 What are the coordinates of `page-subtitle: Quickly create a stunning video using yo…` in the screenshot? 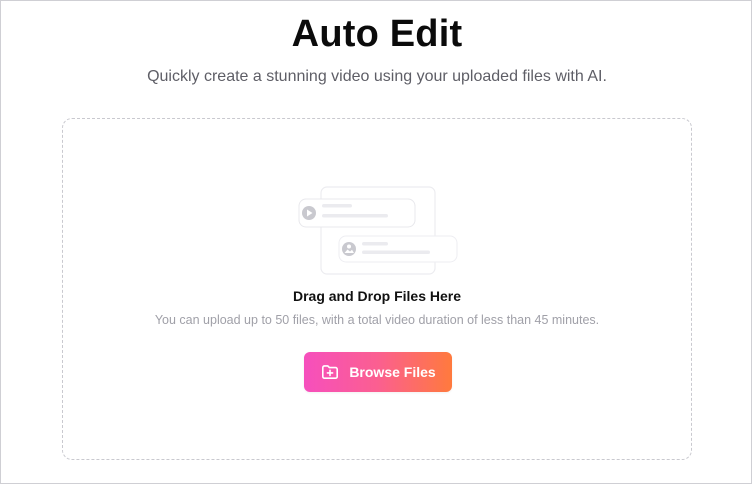 It's located at (377, 76).